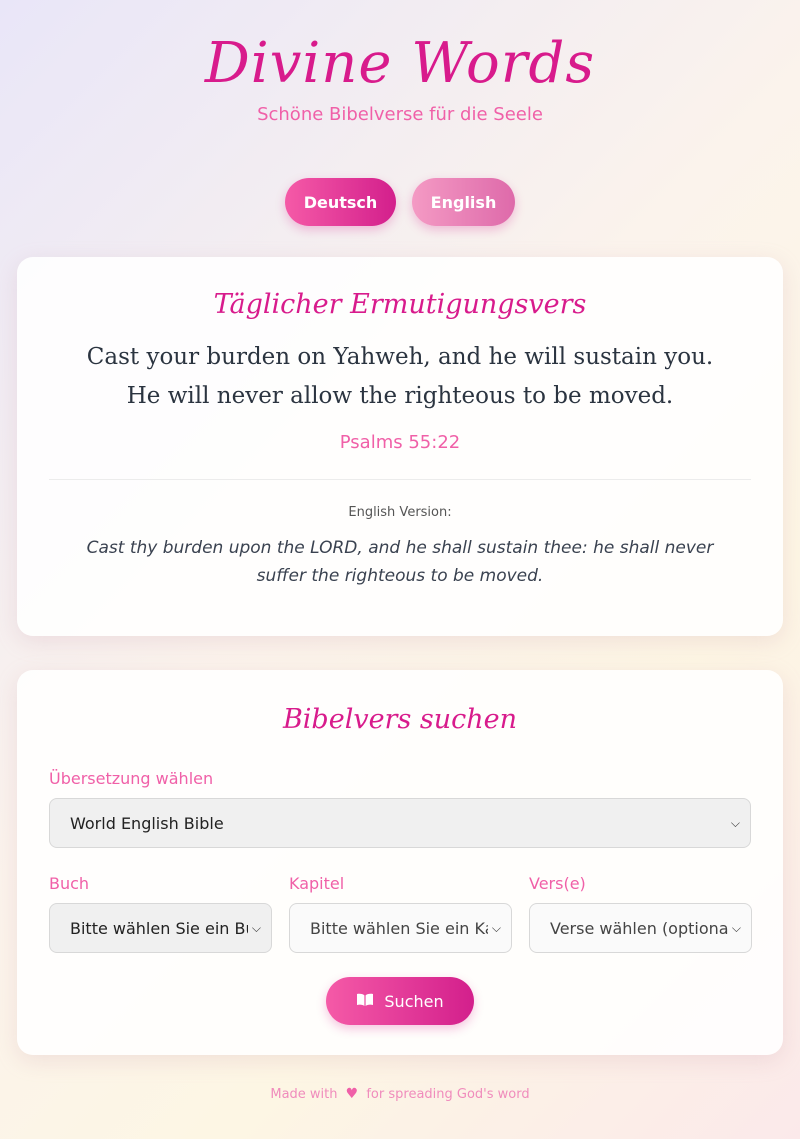 The height and width of the screenshot is (1139, 800). What do you see at coordinates (400, 823) in the screenshot?
I see `translation-select: World English Bible ⌵` at bounding box center [400, 823].